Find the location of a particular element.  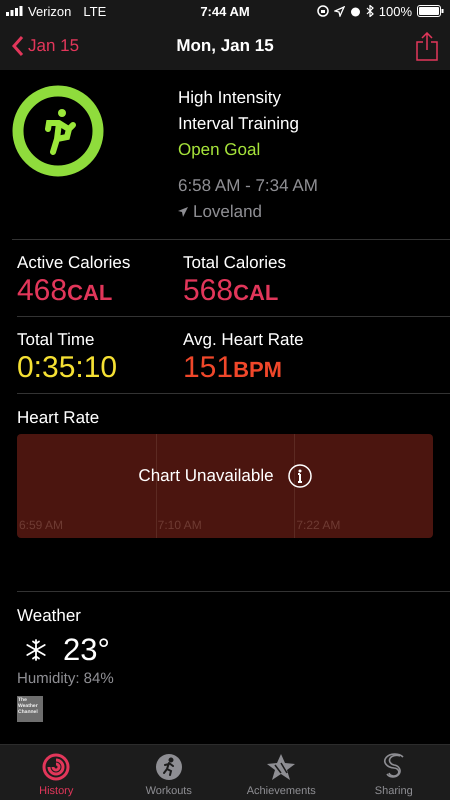

metric-label: Total Calories is located at coordinates (235, 263).